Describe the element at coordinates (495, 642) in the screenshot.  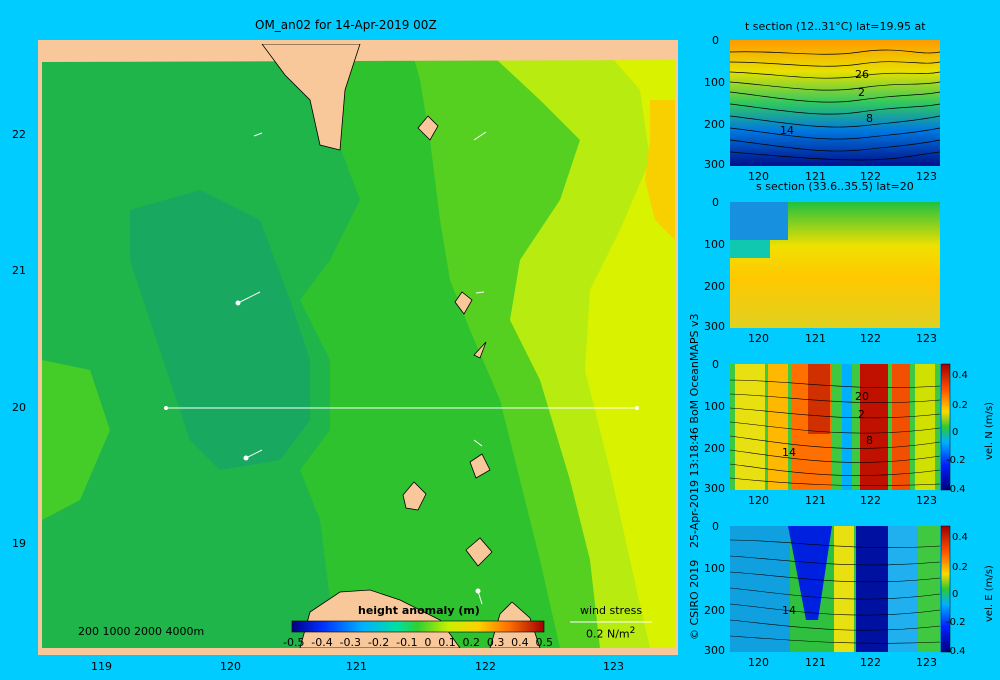
I see `colorbar-tick: 0.3` at that location.